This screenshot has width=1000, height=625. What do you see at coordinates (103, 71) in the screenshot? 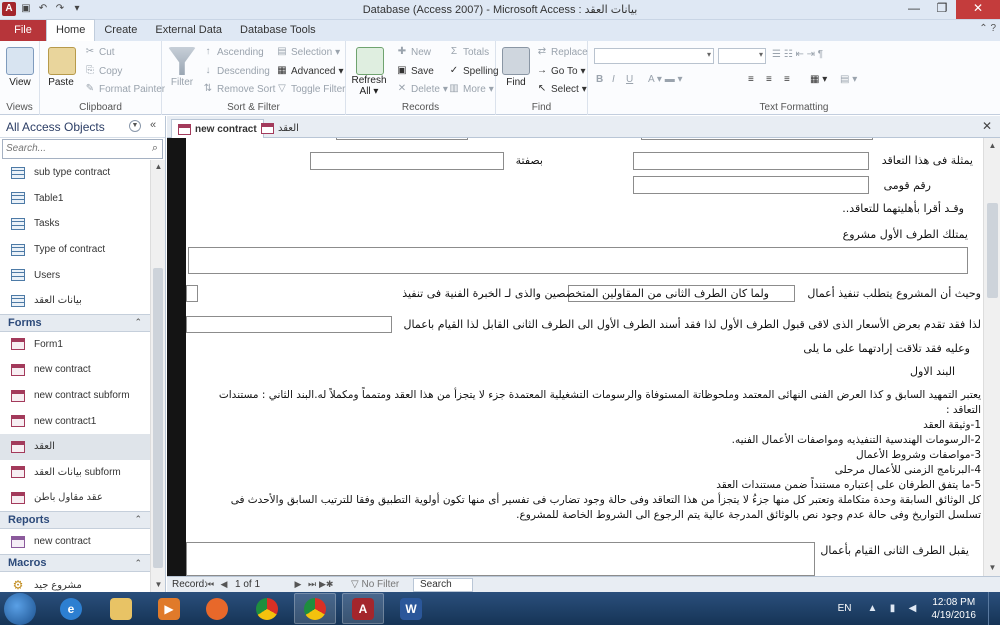
I see `copy-button: ⎘ Copy` at bounding box center [103, 71].